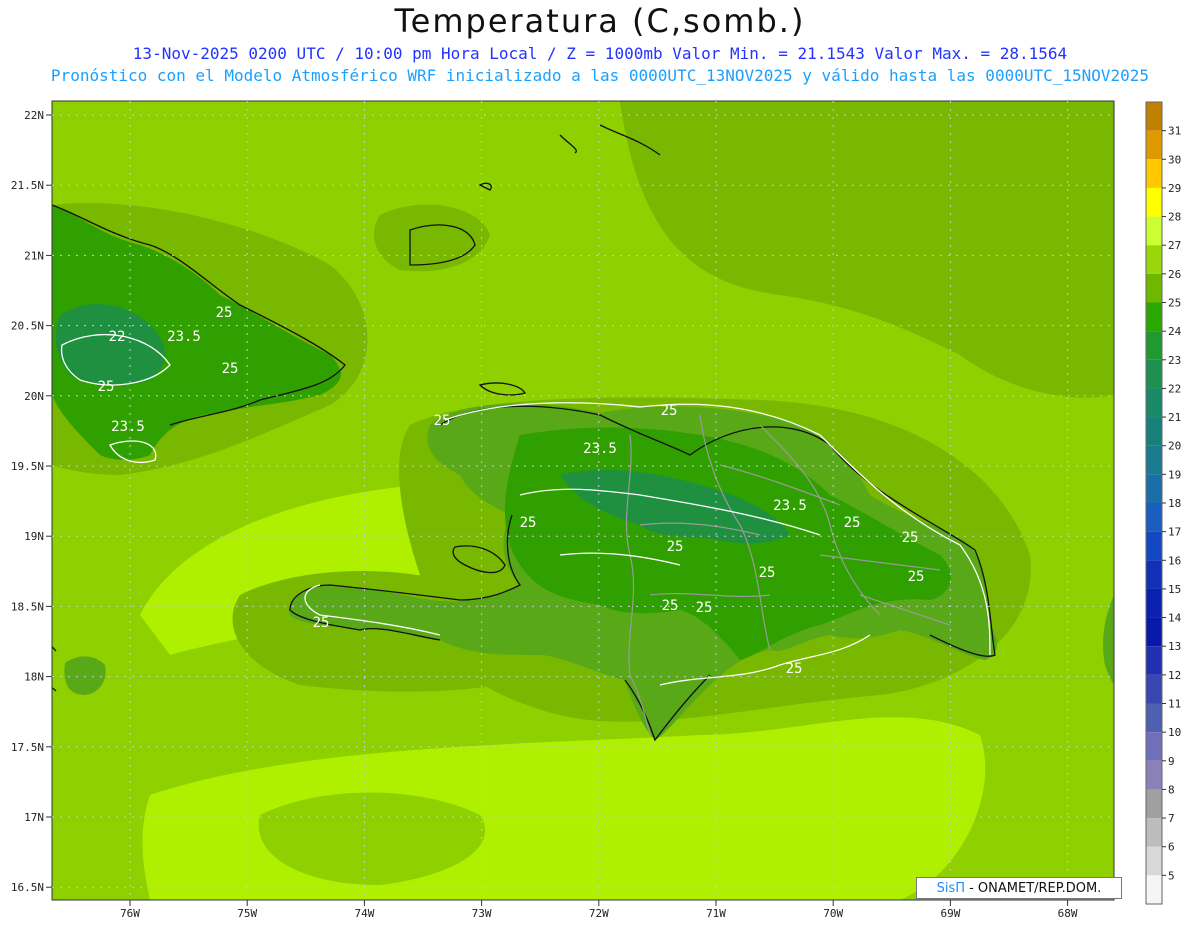 The image size is (1200, 927). Describe the element at coordinates (482, 913) in the screenshot. I see `lon-tick-label: 73W` at that location.